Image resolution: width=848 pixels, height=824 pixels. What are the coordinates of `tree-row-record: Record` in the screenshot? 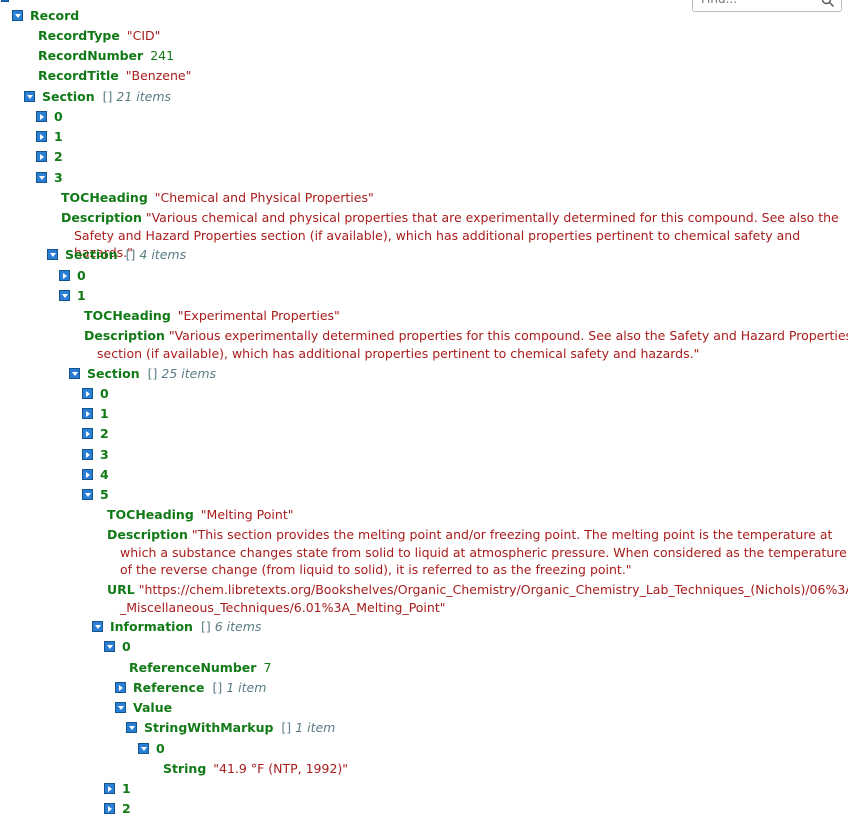 It's located at (45, 16).